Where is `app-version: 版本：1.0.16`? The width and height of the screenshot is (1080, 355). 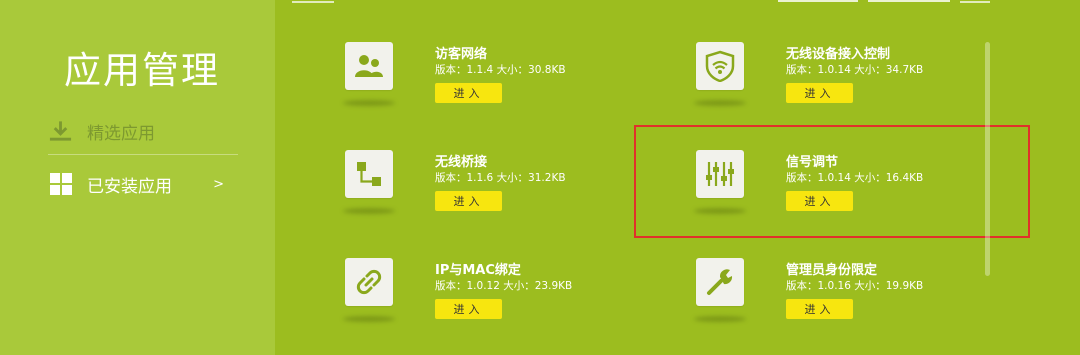
app-version: 版本：1.0.16 is located at coordinates (818, 286).